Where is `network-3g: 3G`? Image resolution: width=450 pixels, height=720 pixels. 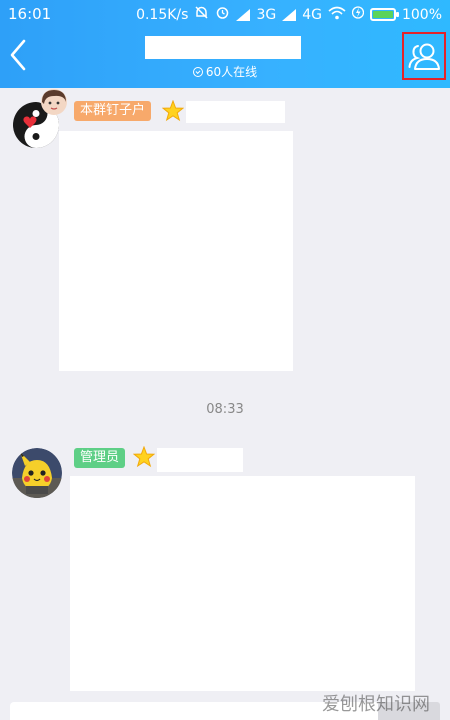 network-3g: 3G is located at coordinates (266, 14).